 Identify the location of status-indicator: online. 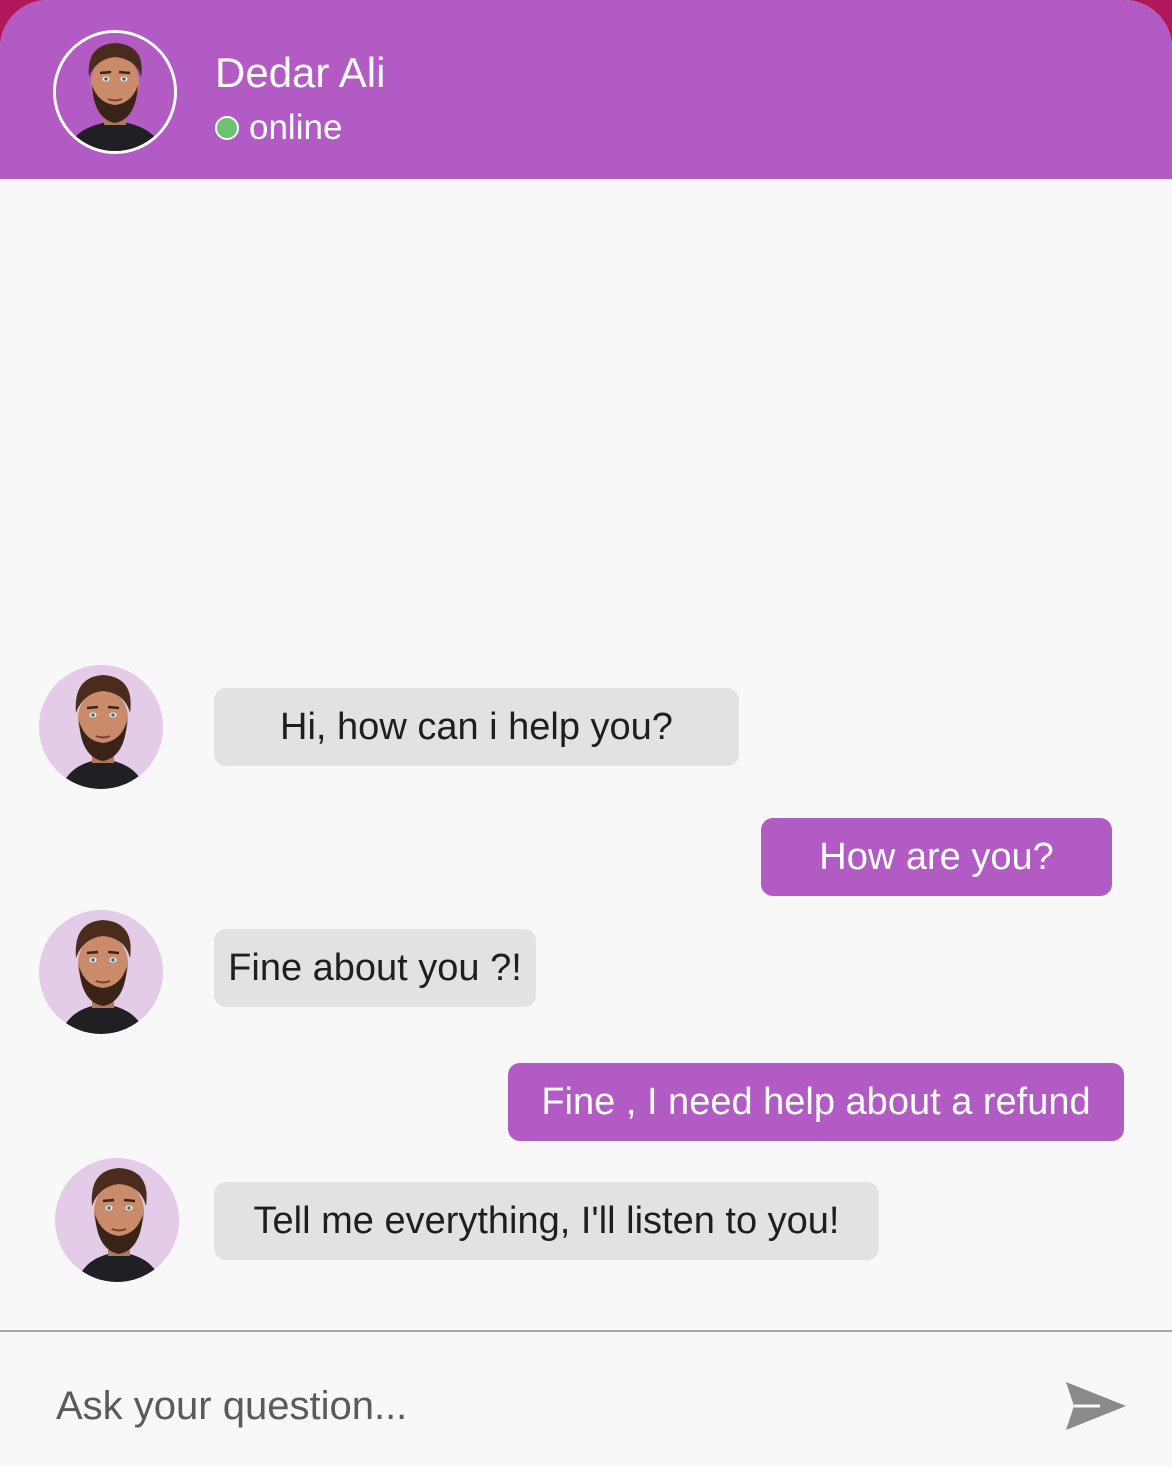
(278, 128).